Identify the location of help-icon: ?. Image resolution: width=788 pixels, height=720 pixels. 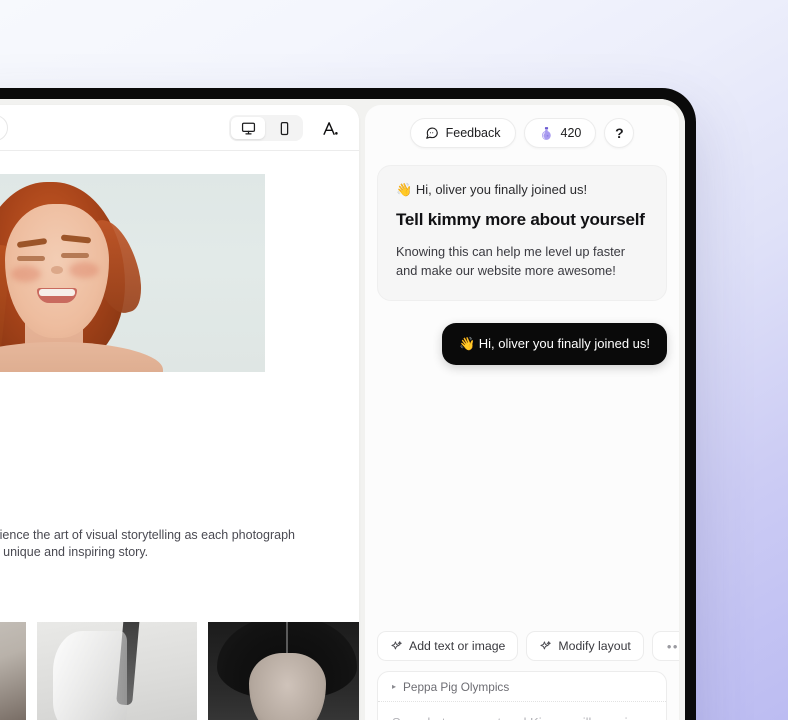
(619, 133).